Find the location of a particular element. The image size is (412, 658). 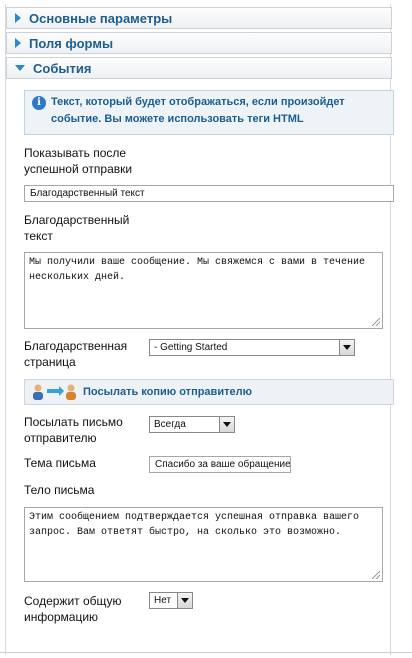

body-label: Тело письма is located at coordinates (59, 490).